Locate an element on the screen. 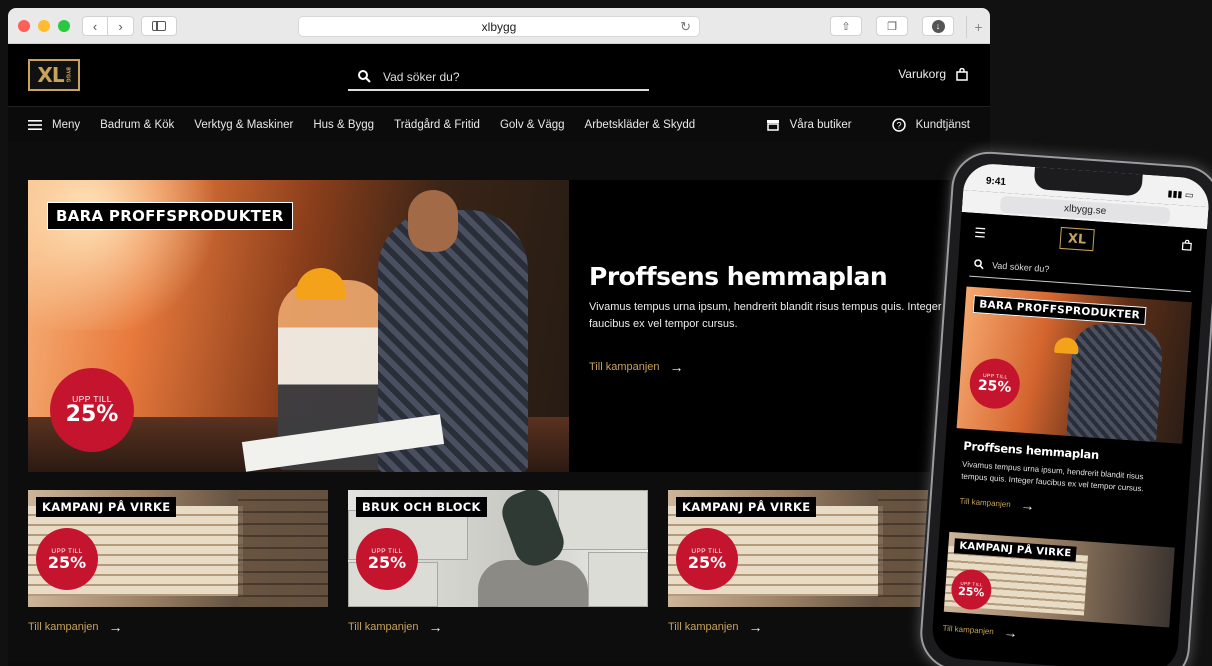  window-controls is located at coordinates (44, 26).